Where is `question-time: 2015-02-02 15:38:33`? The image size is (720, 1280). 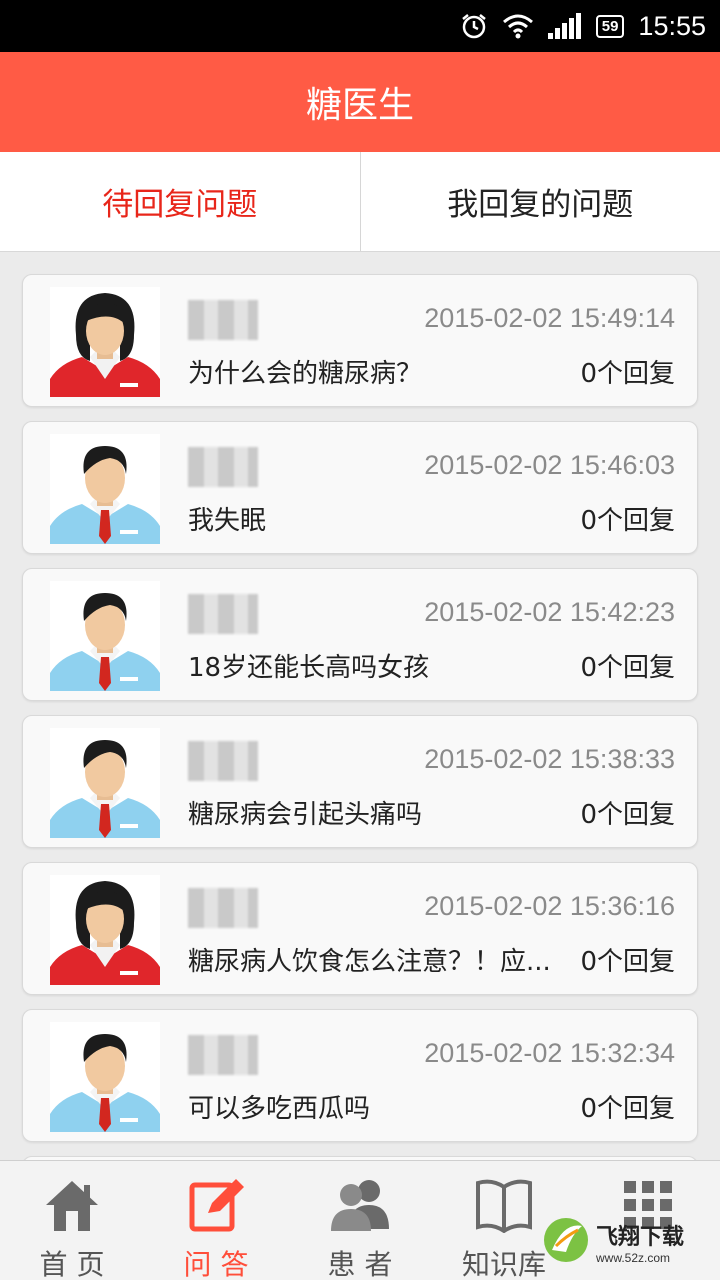 question-time: 2015-02-02 15:38:33 is located at coordinates (549, 759).